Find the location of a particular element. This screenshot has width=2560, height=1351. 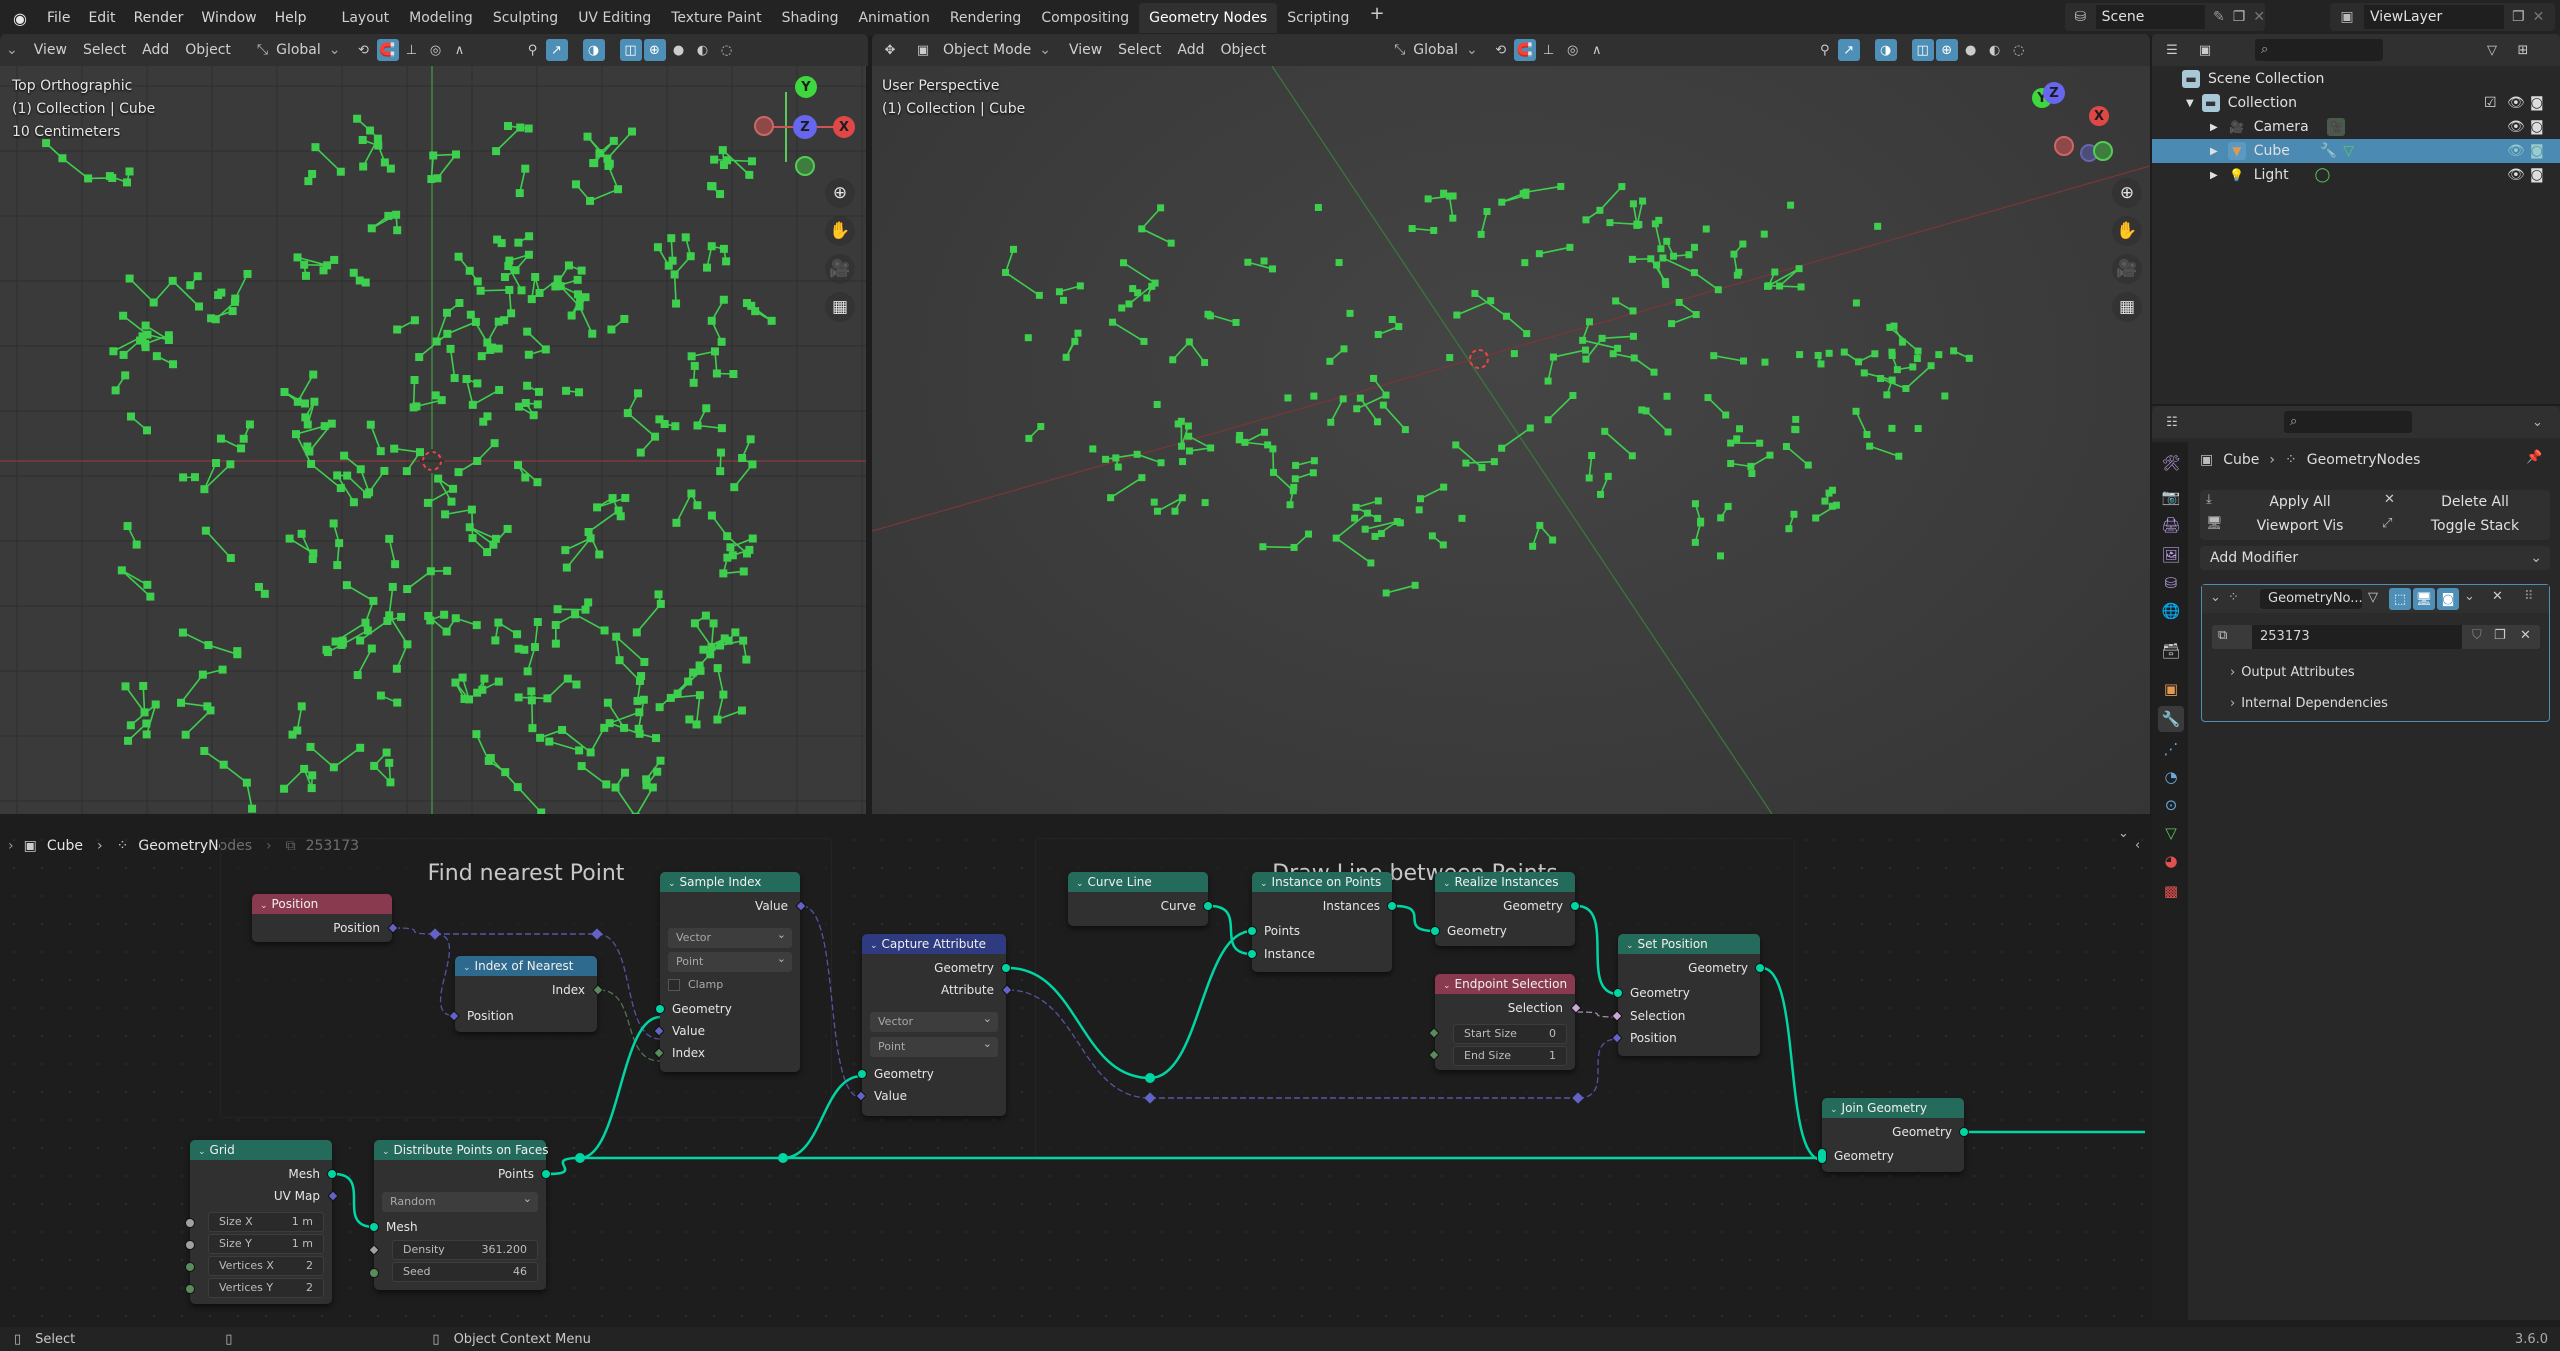

collection-tab-icon: 🗃 is located at coordinates (2171, 651).